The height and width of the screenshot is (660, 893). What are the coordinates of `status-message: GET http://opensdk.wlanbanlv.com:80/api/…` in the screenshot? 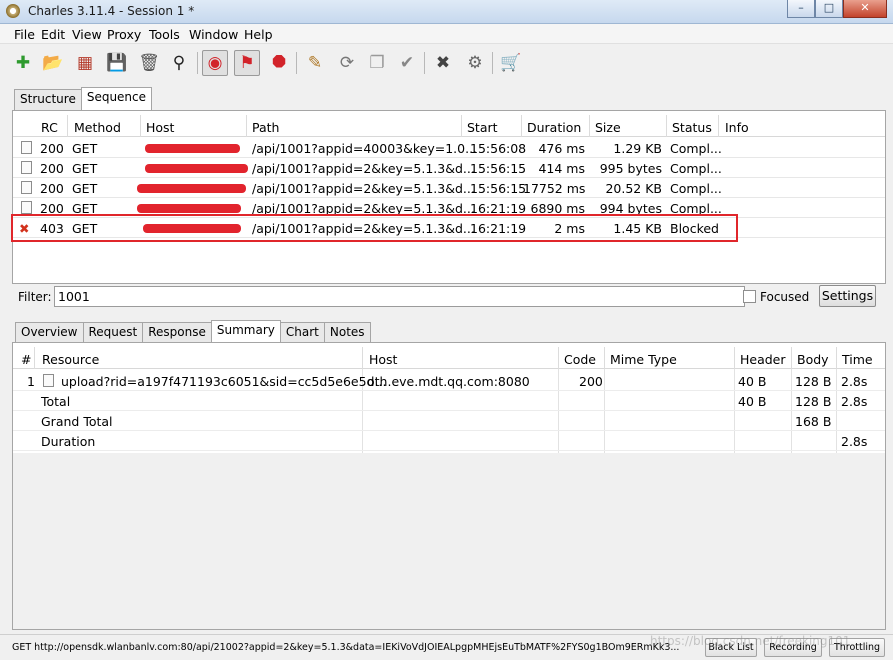 It's located at (346, 647).